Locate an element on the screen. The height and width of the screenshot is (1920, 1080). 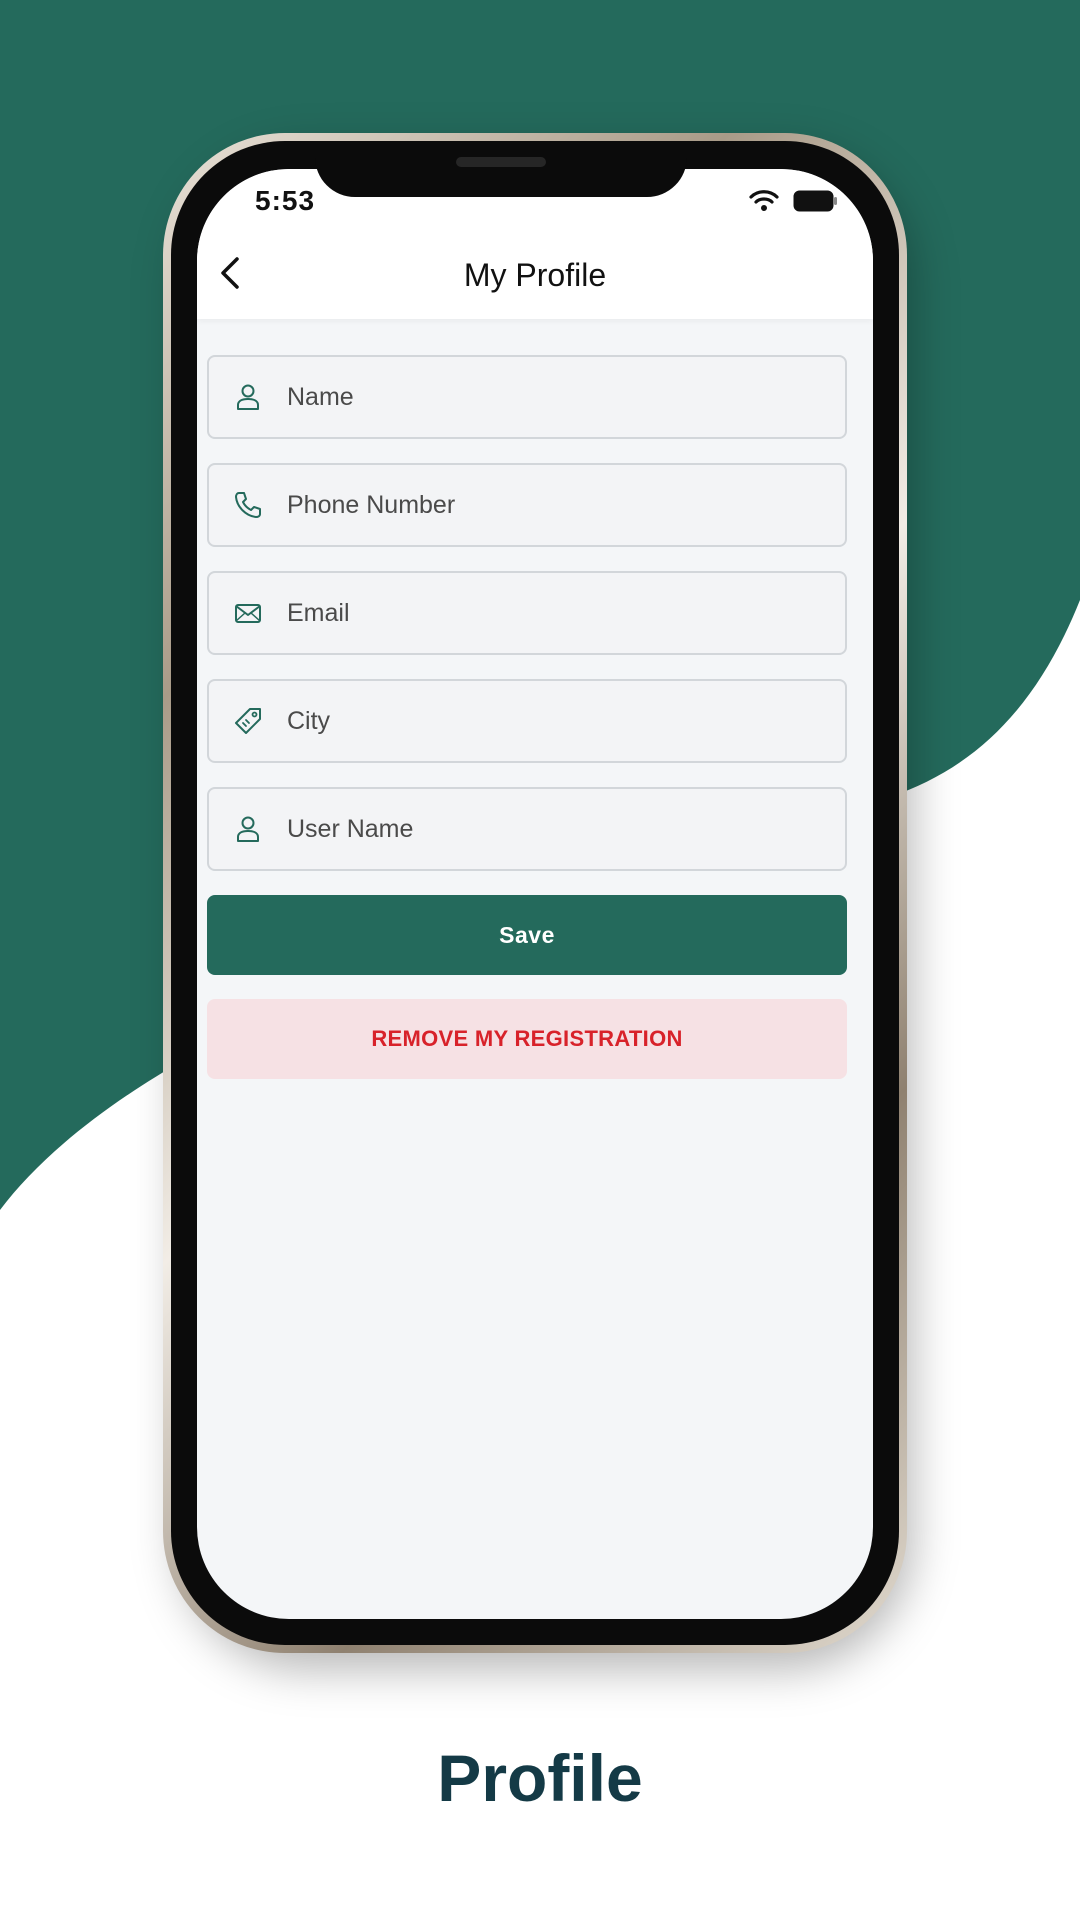
email-field is located at coordinates (527, 613).